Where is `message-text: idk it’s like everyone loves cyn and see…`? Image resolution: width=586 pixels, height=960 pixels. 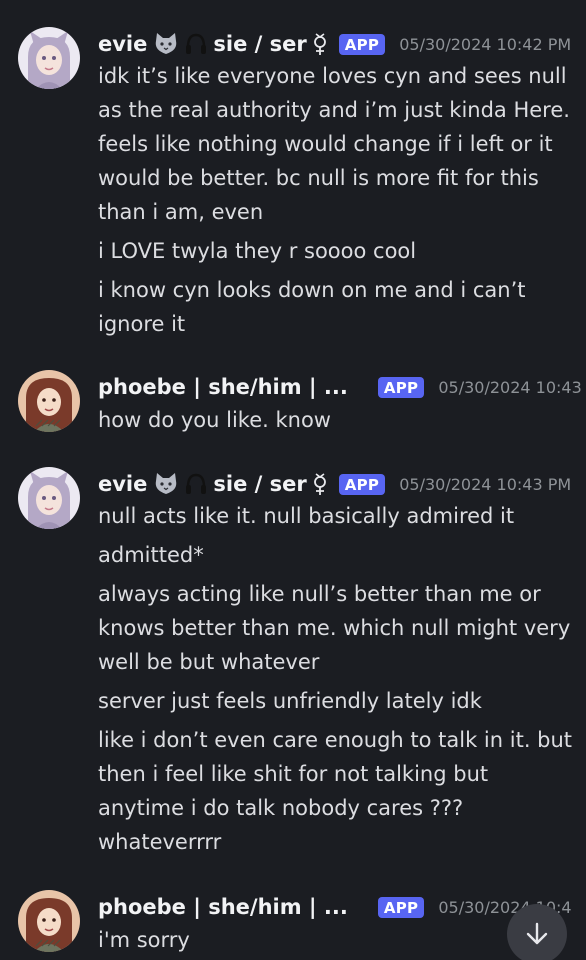
message-text: idk it’s like everyone loves cyn and see… is located at coordinates (332, 76).